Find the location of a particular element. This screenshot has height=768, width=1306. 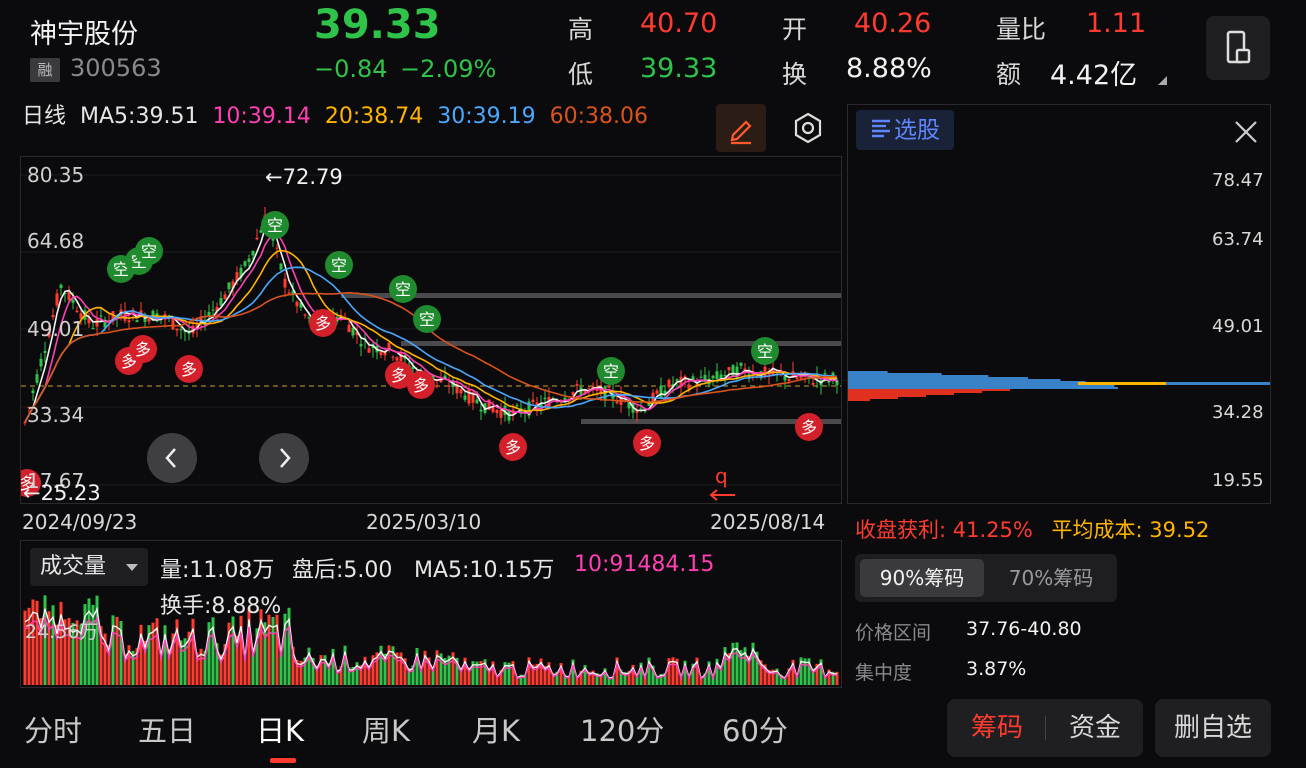

remove-watchlist-button: 删自选 is located at coordinates (1213, 728).